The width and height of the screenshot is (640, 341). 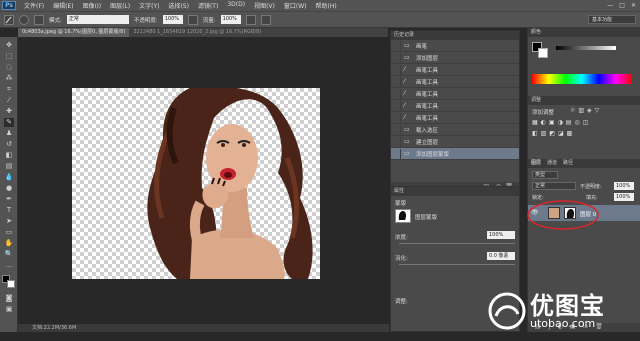 I want to click on tab-layers: 图层, so click(x=536, y=163).